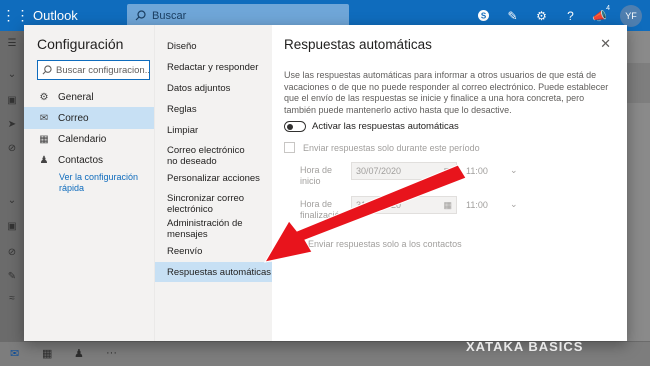  I want to click on submenu-item: Sincronizar correo electrónico, so click(210, 204).